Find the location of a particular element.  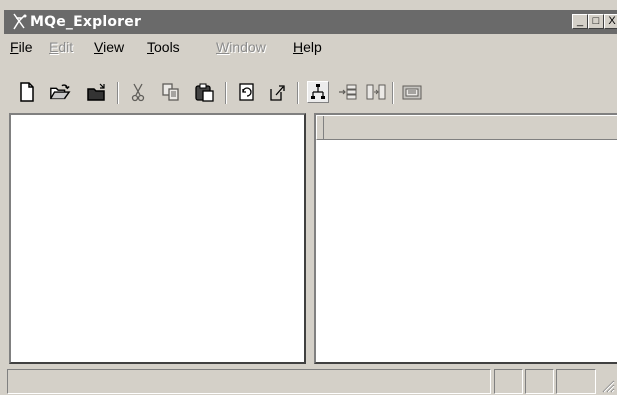

close-folder-icon is located at coordinates (96, 92).